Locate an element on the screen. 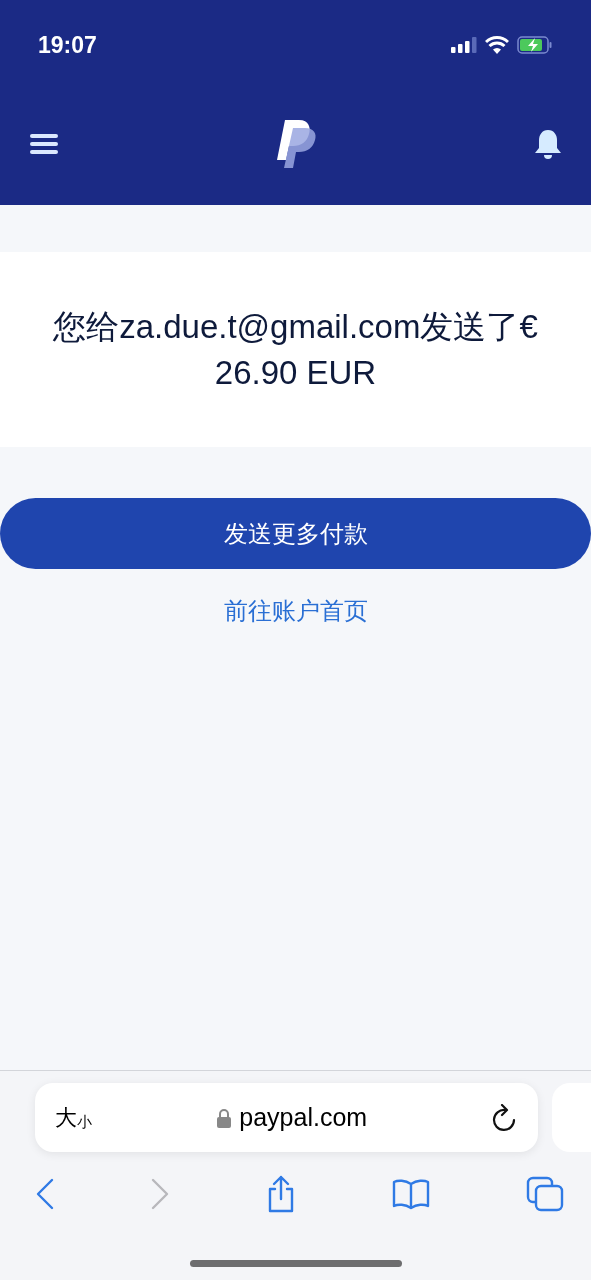  text-size-small: 小 is located at coordinates (84, 1122).